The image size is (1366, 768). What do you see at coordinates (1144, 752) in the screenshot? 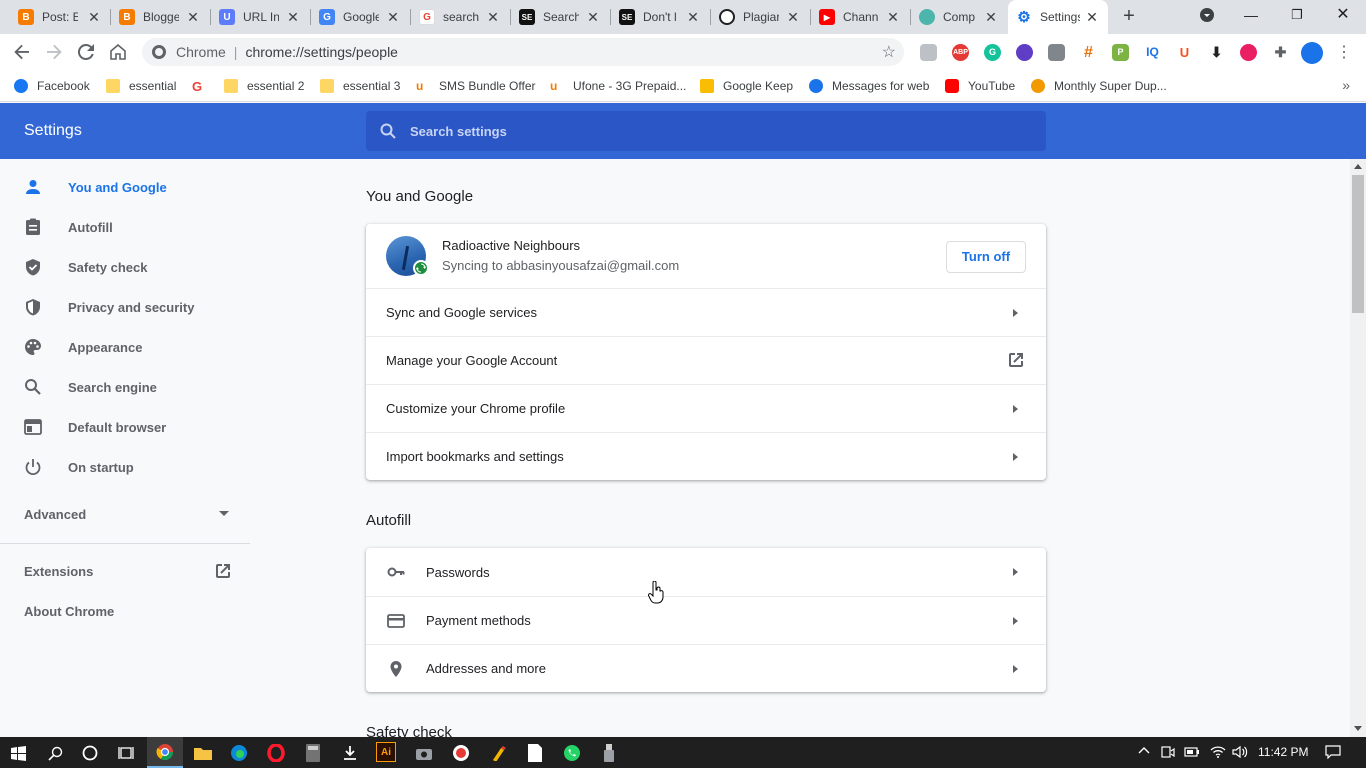
I see `tray-chevron-up-icon` at bounding box center [1144, 752].